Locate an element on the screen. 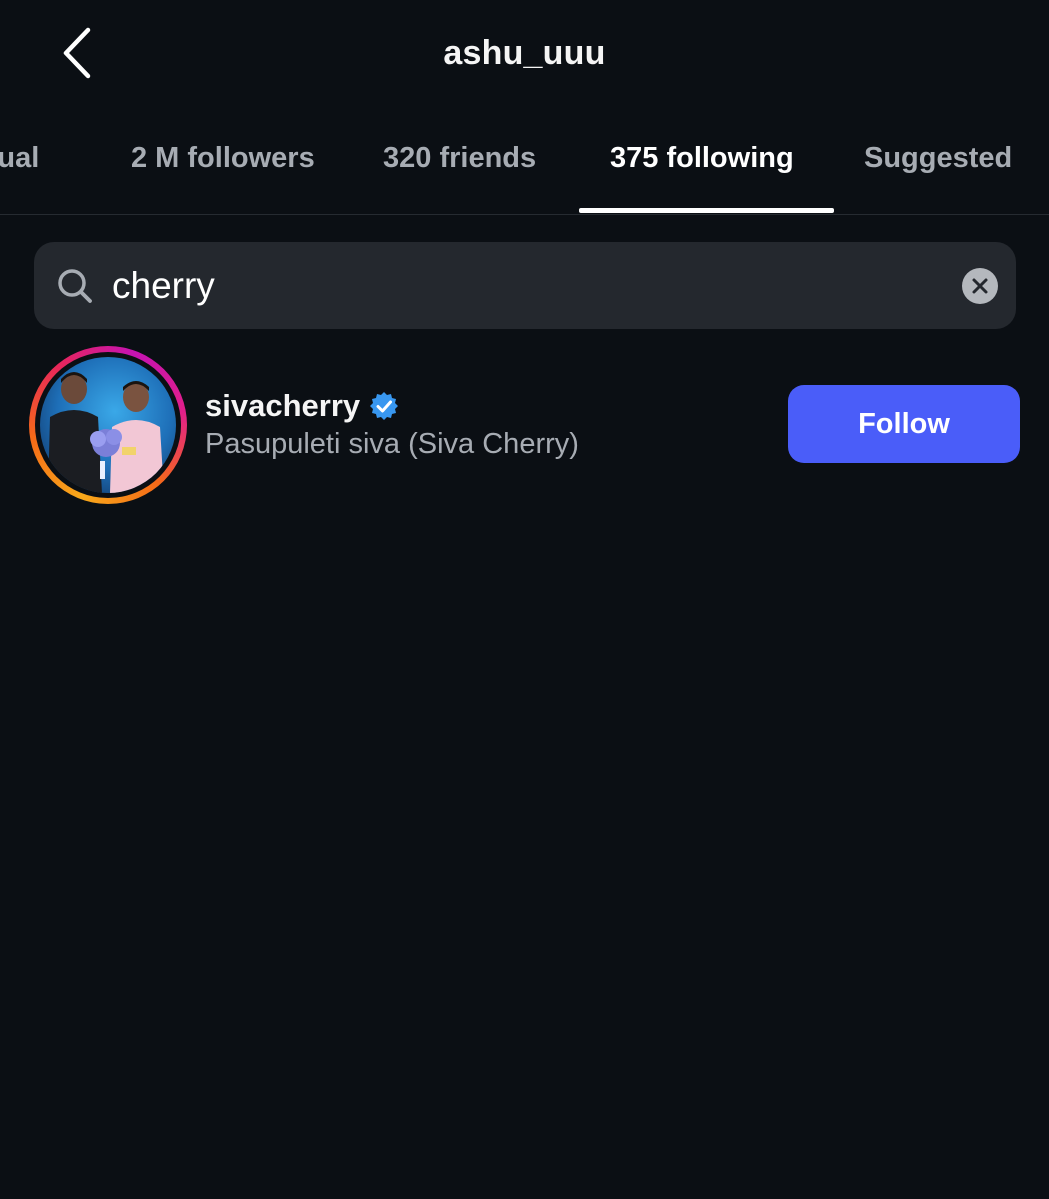  tab-mutual: utual is located at coordinates (19, 158).